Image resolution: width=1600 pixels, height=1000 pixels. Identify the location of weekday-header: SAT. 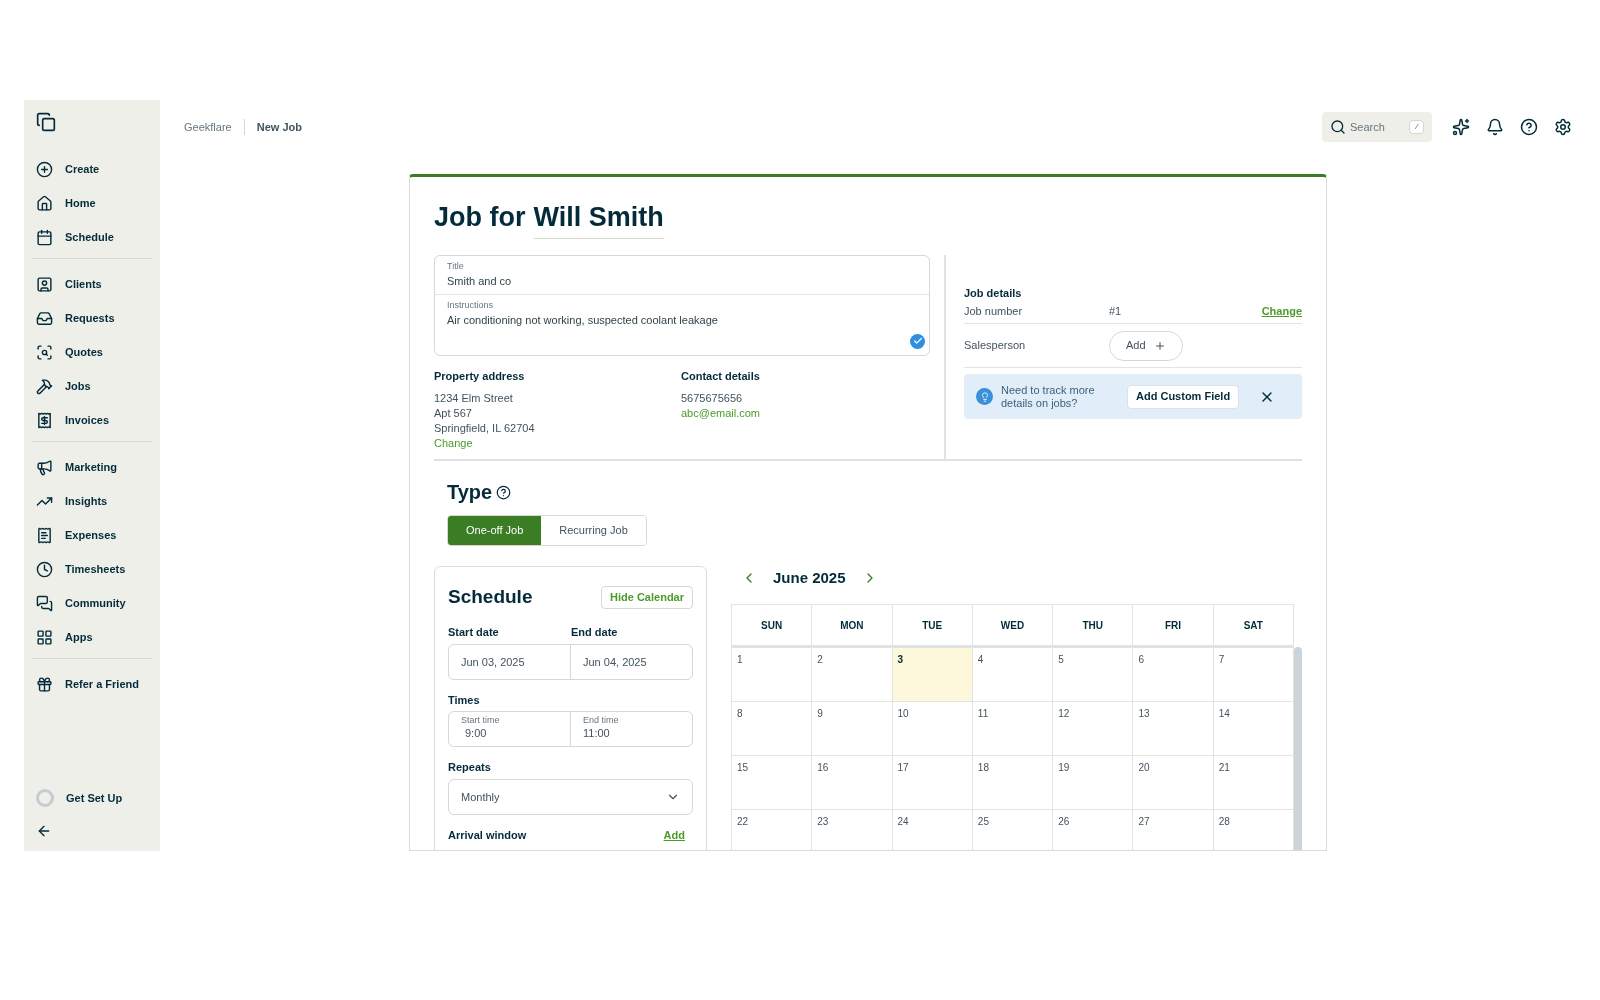
(1253, 625).